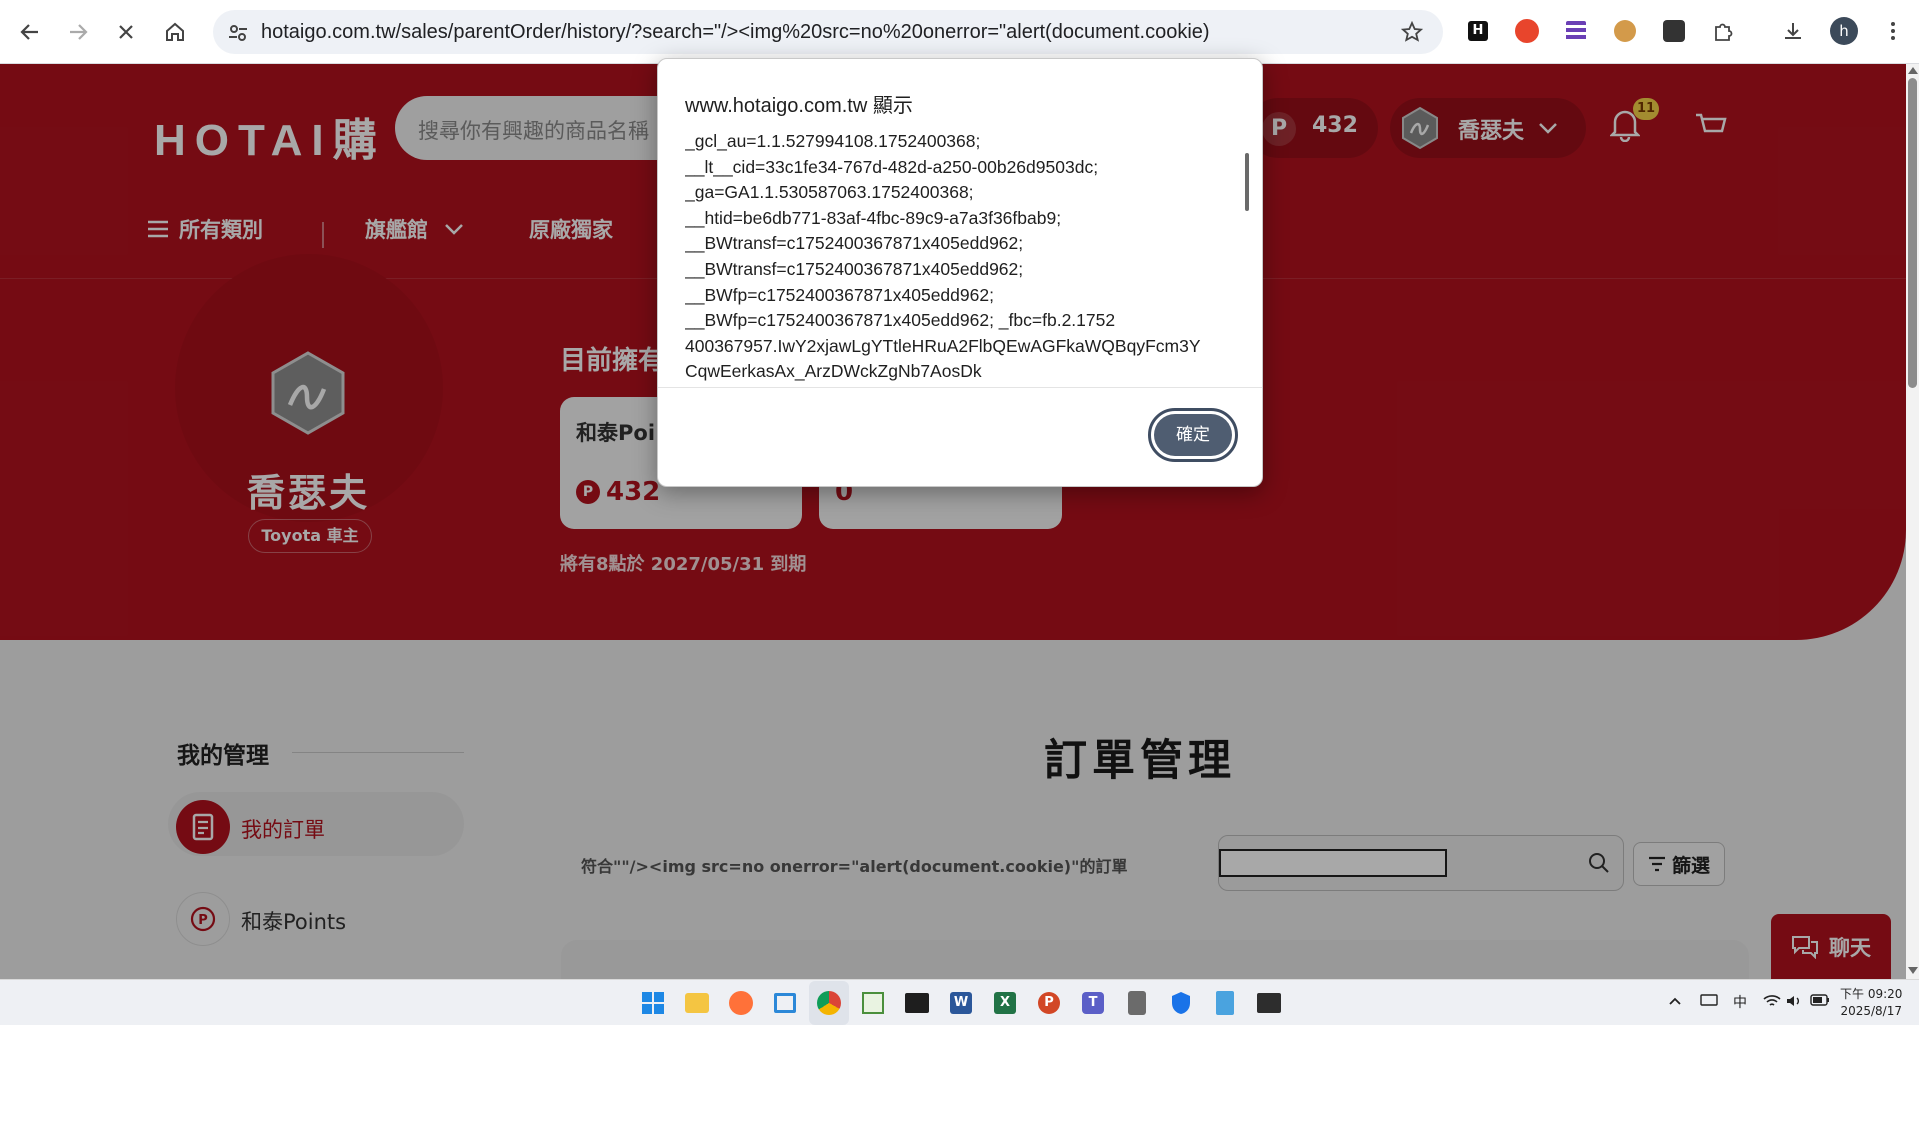  Describe the element at coordinates (1793, 31) in the screenshot. I see `download-icon` at that location.